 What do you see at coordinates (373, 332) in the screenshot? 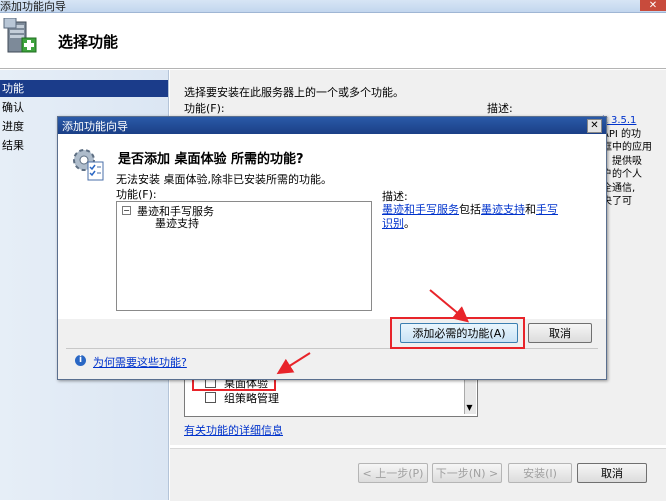
I see `annotation-arrows` at bounding box center [373, 332].